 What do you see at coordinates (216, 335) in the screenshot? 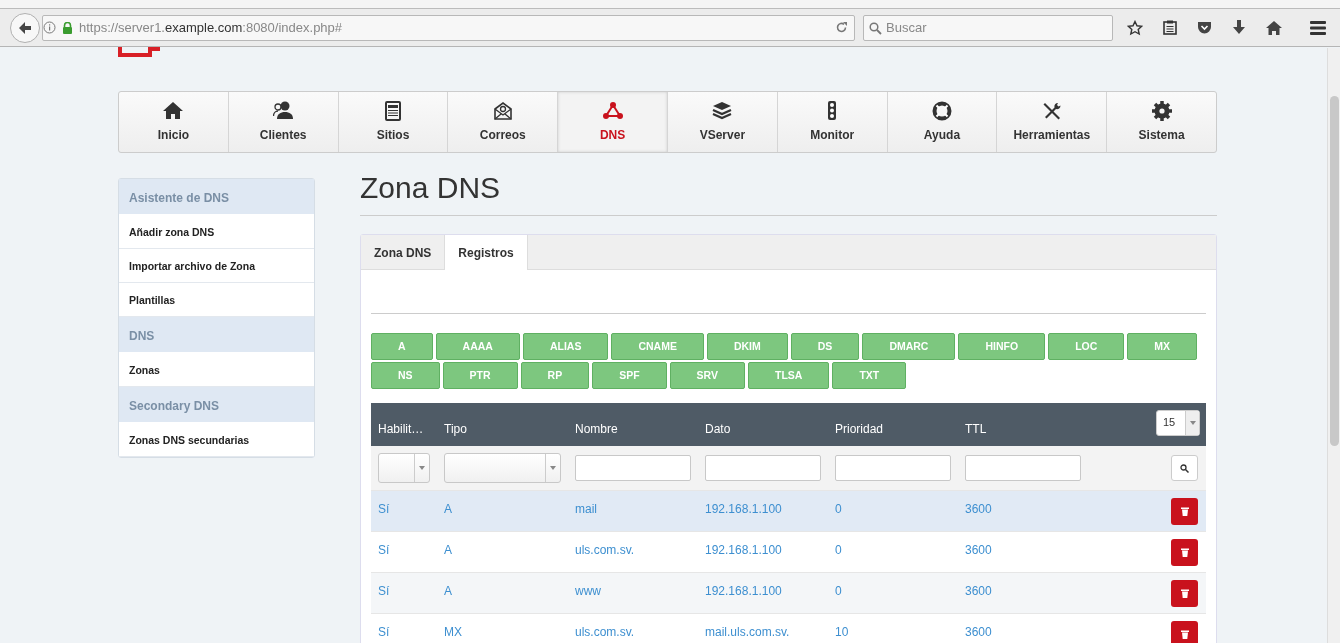
I see `sidebar-heading: DNS` at bounding box center [216, 335].